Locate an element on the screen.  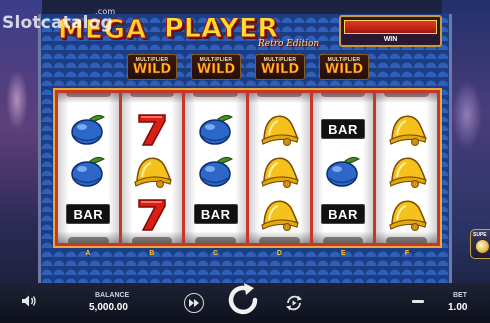
fast-forward-icon is located at coordinates (194, 303).